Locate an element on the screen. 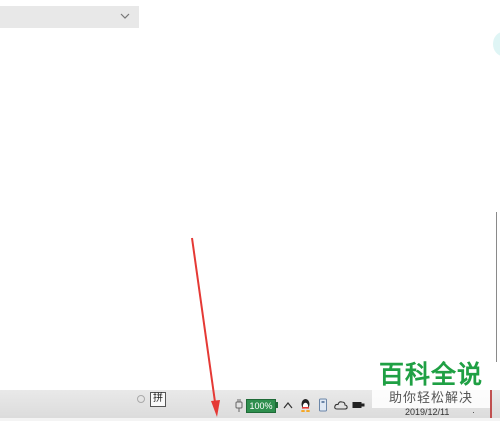 Image resolution: width=500 pixels, height=421 pixels. ime-indicator: 拼 is located at coordinates (158, 399).